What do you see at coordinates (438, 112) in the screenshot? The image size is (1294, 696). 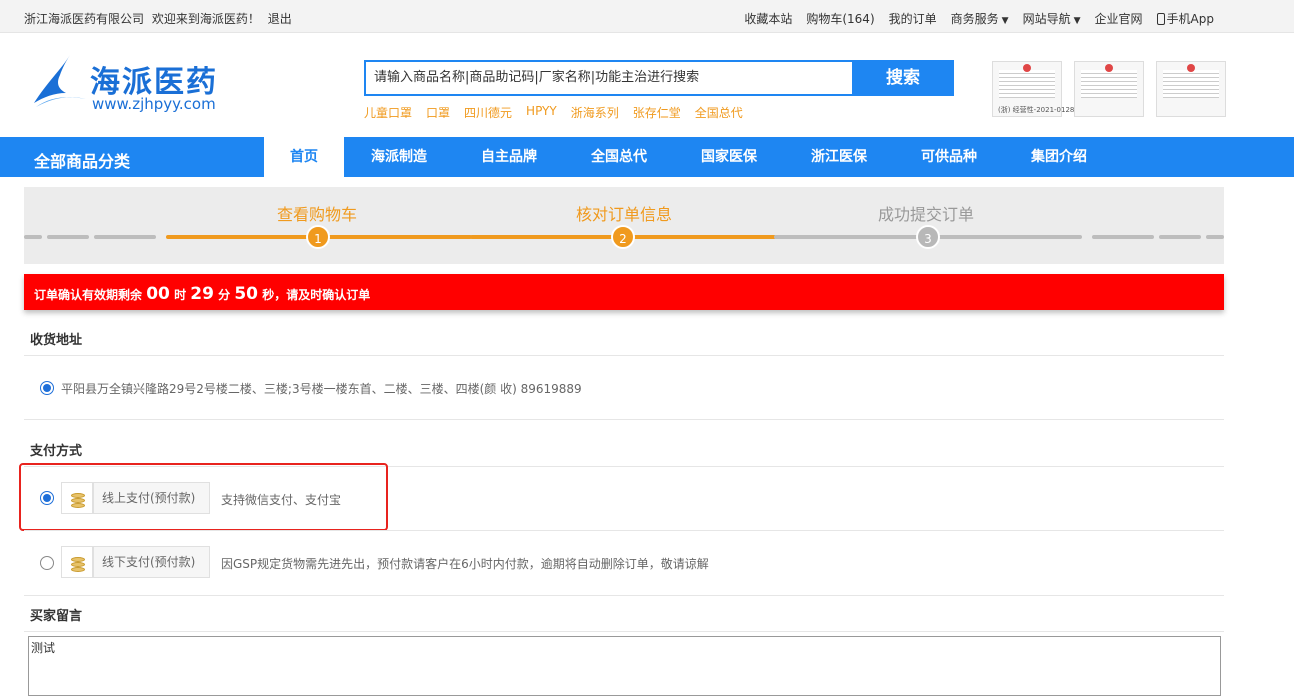 I see `hot-keyword: 口罩` at bounding box center [438, 112].